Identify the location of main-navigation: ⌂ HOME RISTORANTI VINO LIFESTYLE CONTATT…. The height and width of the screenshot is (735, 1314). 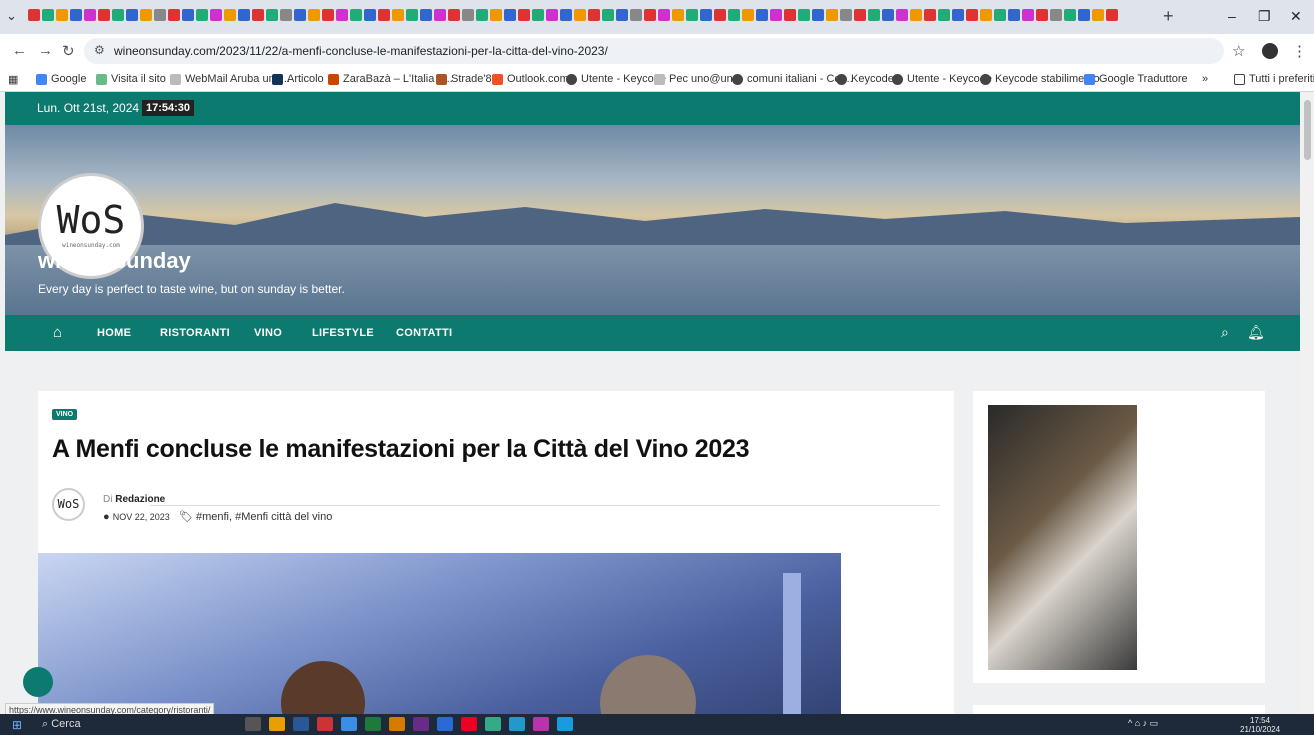
(652, 333).